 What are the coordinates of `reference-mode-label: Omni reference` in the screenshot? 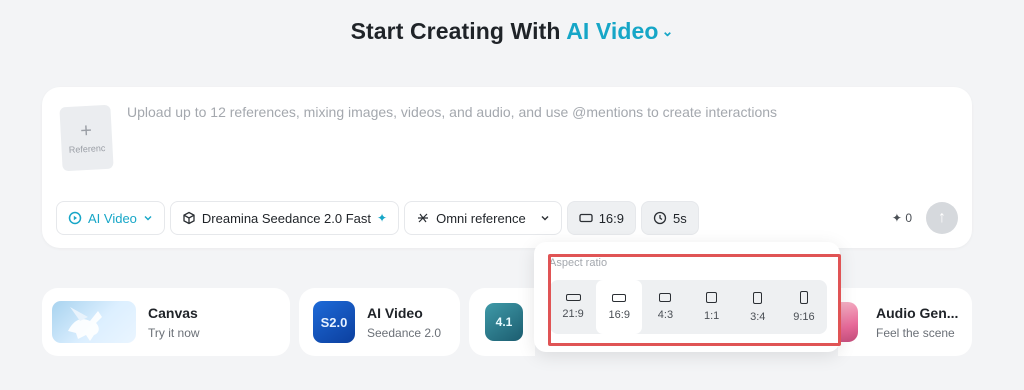 It's located at (481, 218).